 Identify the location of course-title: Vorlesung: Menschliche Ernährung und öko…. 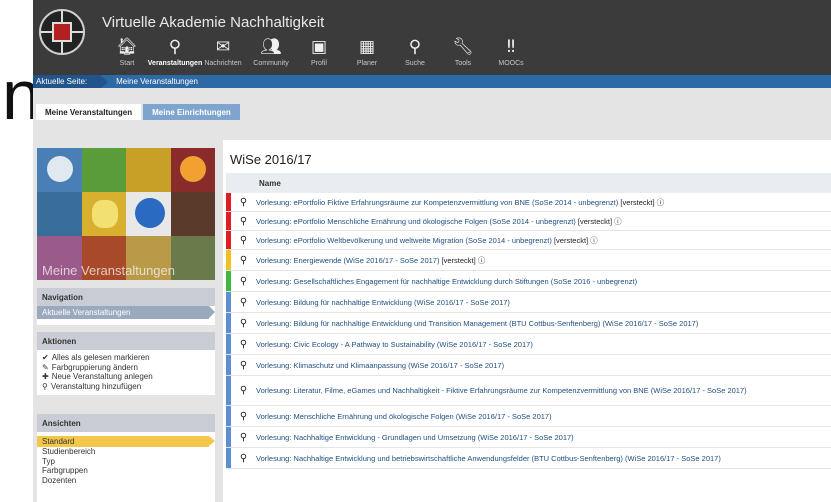
(404, 416).